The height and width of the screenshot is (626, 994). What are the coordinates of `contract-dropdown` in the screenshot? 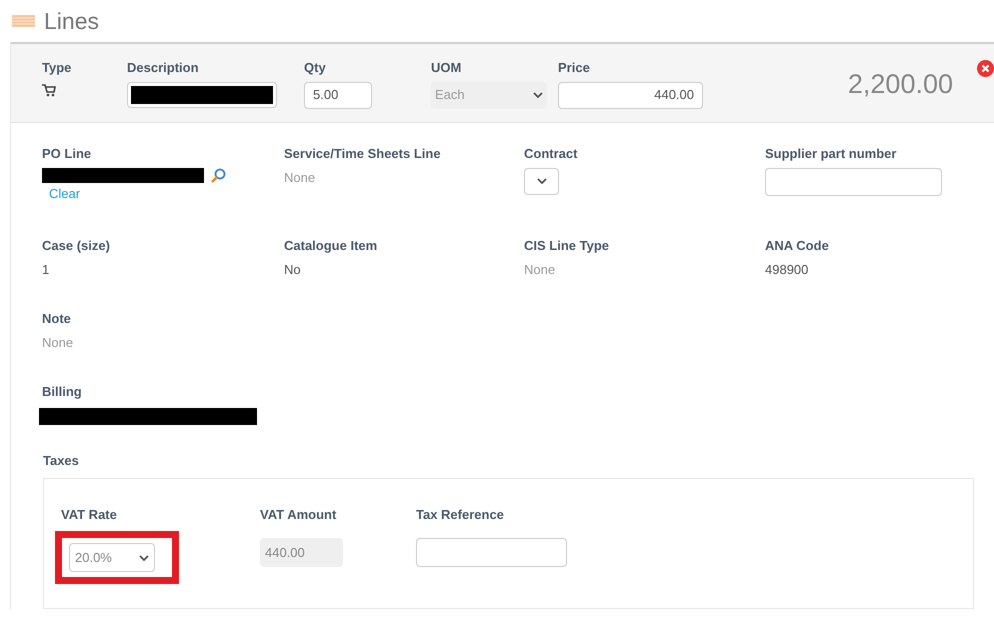 It's located at (541, 181).